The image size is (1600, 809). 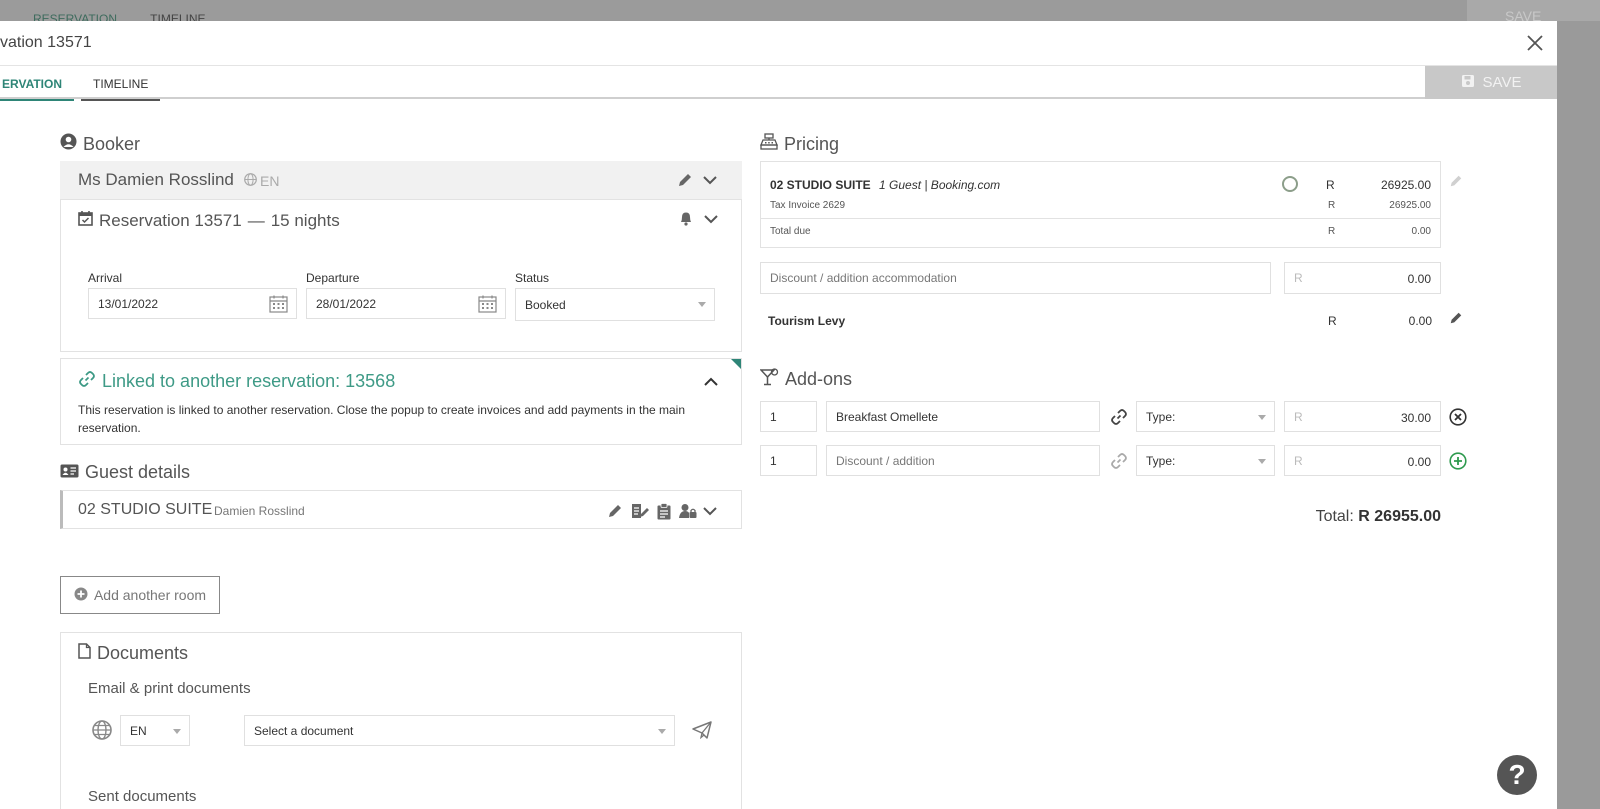 I want to click on reservation-nights: 15 nights, so click(x=305, y=220).